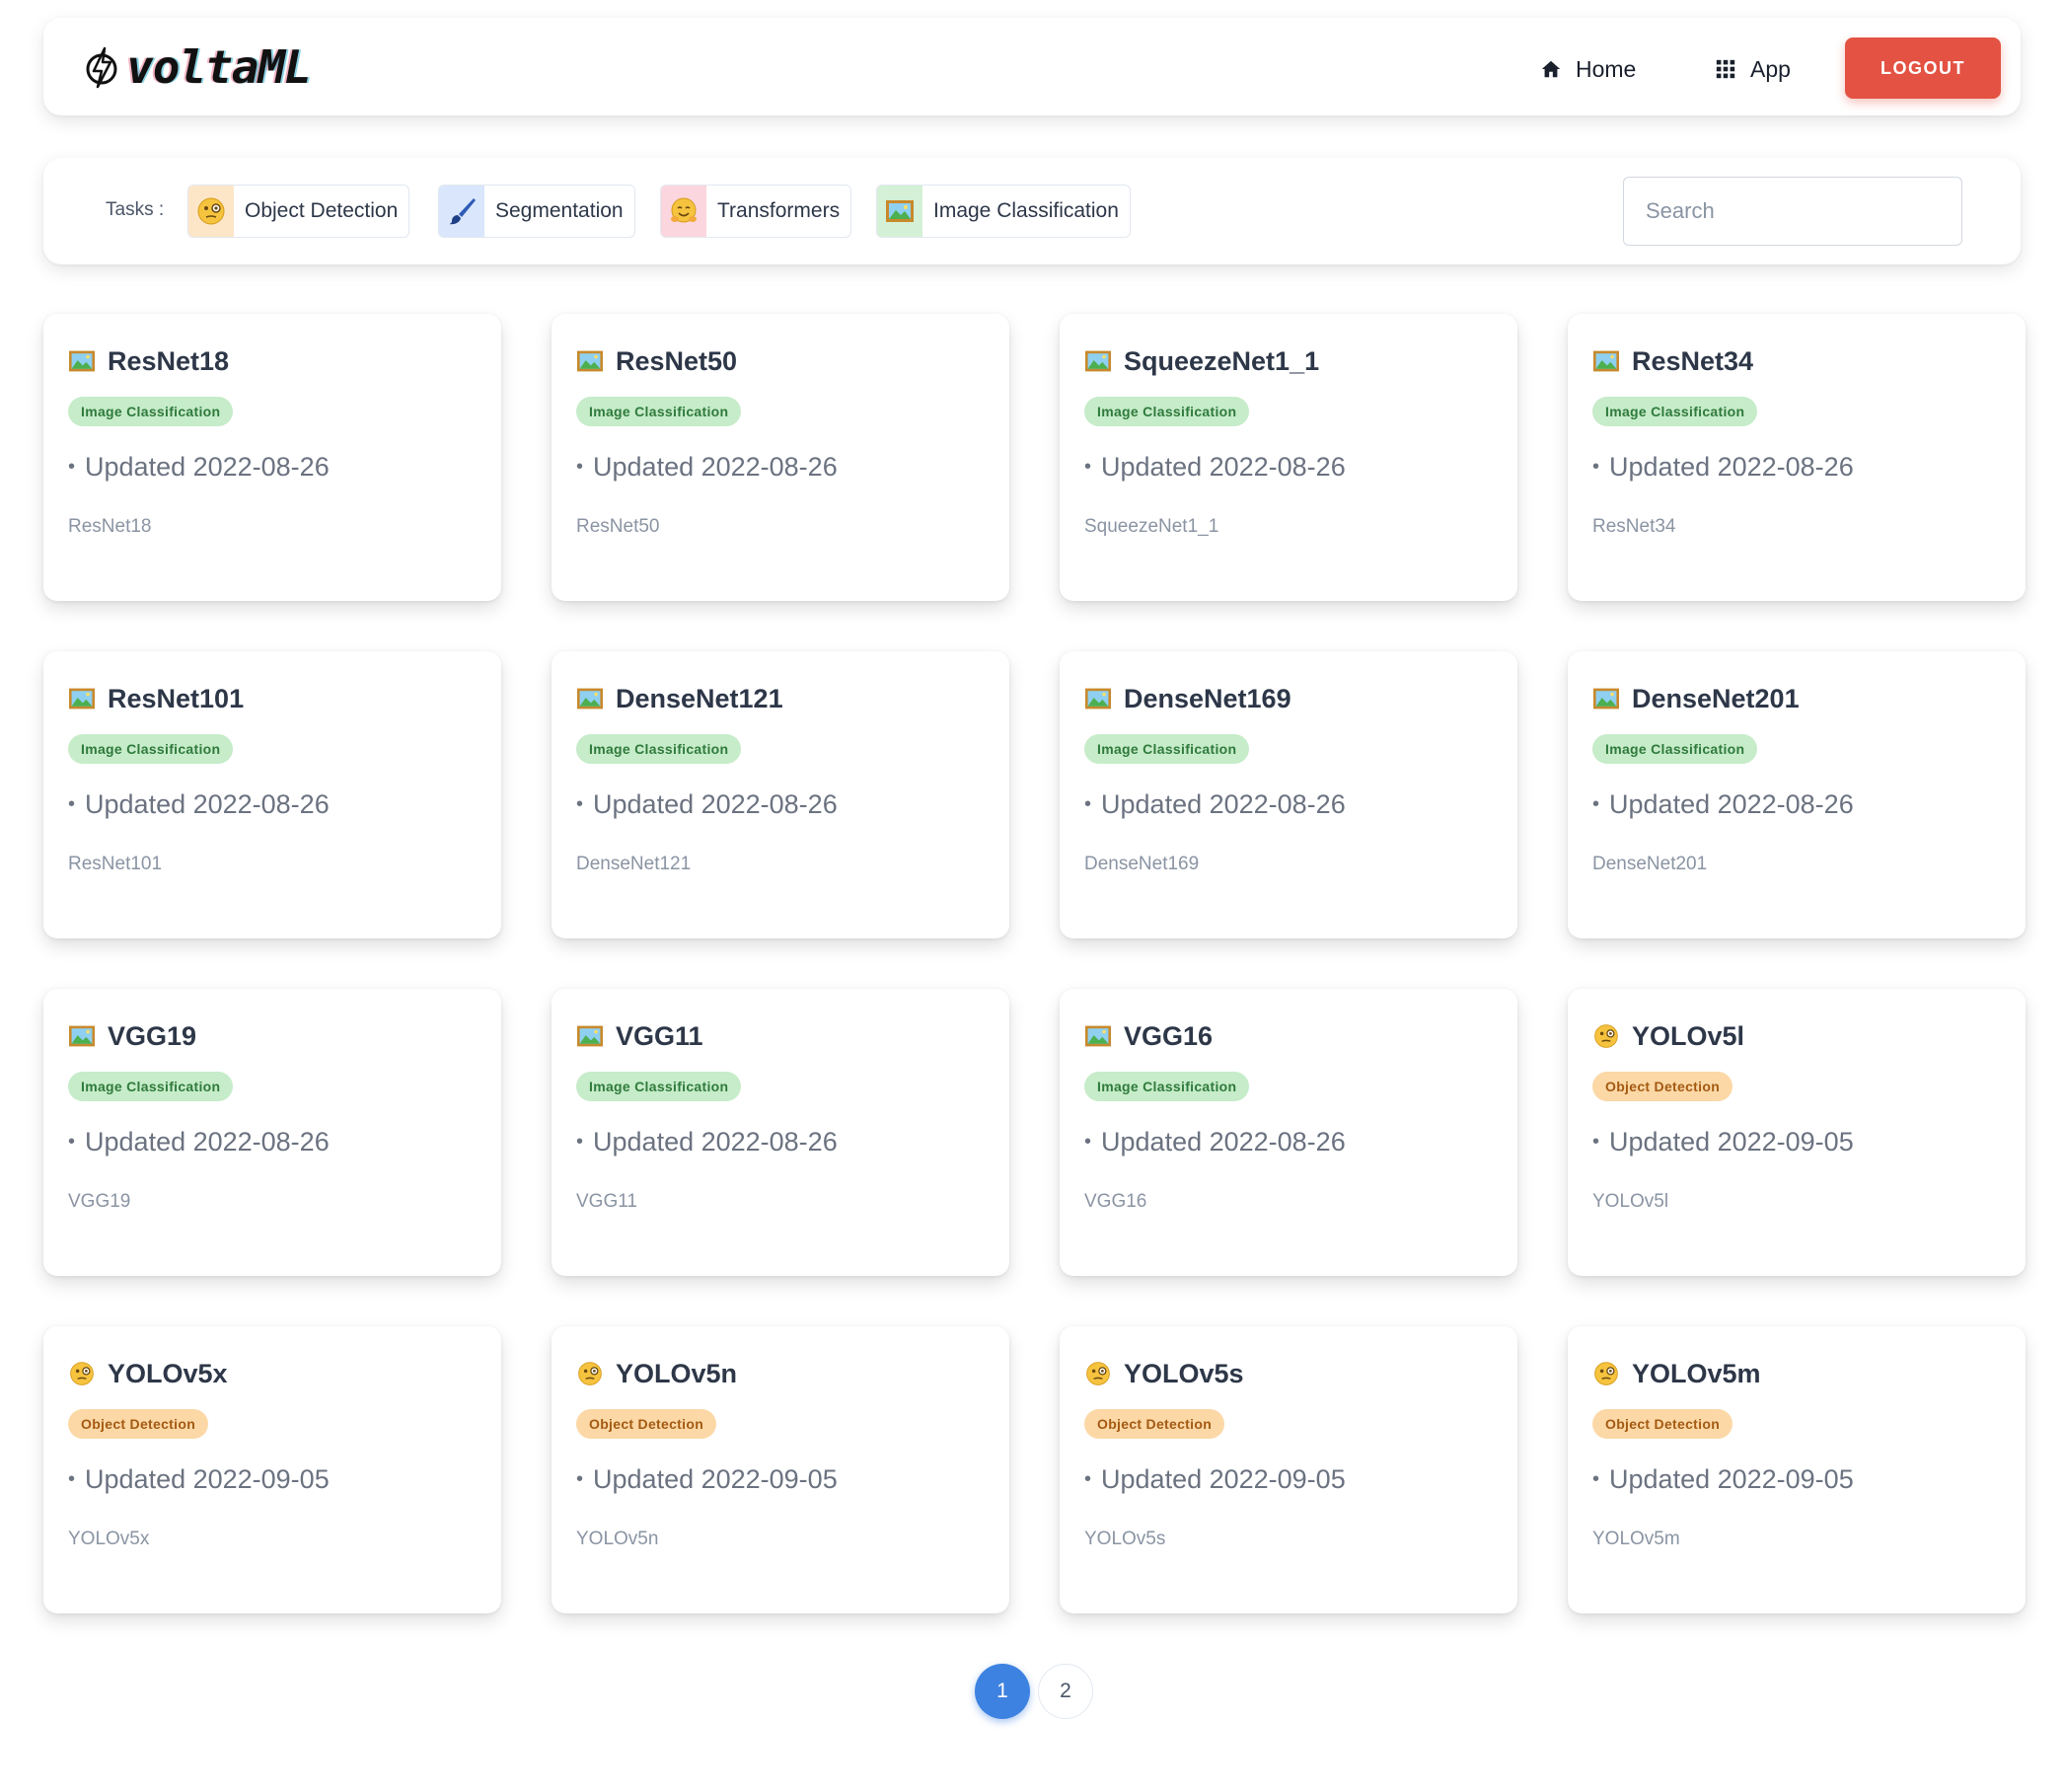 This screenshot has width=2064, height=1792. I want to click on nav-app-link: App, so click(1753, 69).